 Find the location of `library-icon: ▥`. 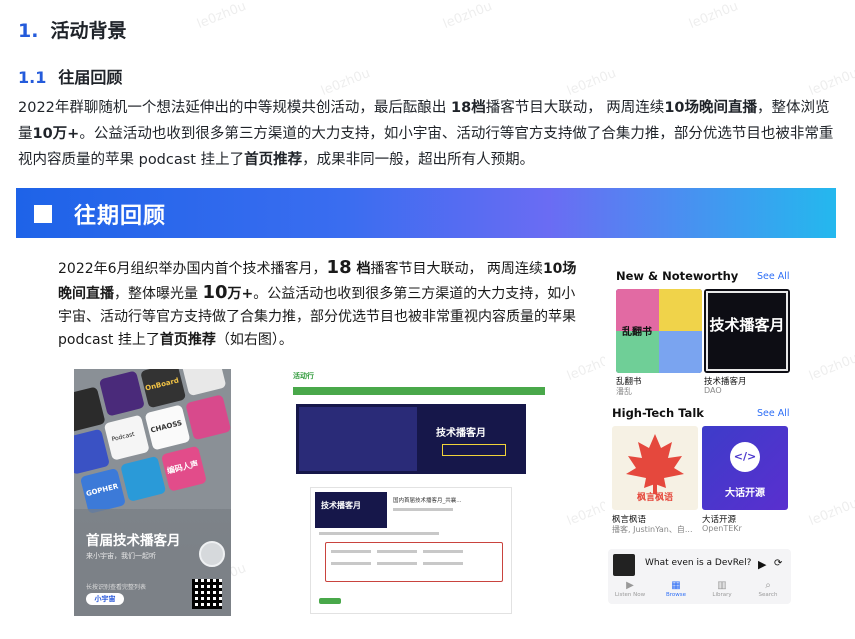

library-icon: ▥ is located at coordinates (722, 585).